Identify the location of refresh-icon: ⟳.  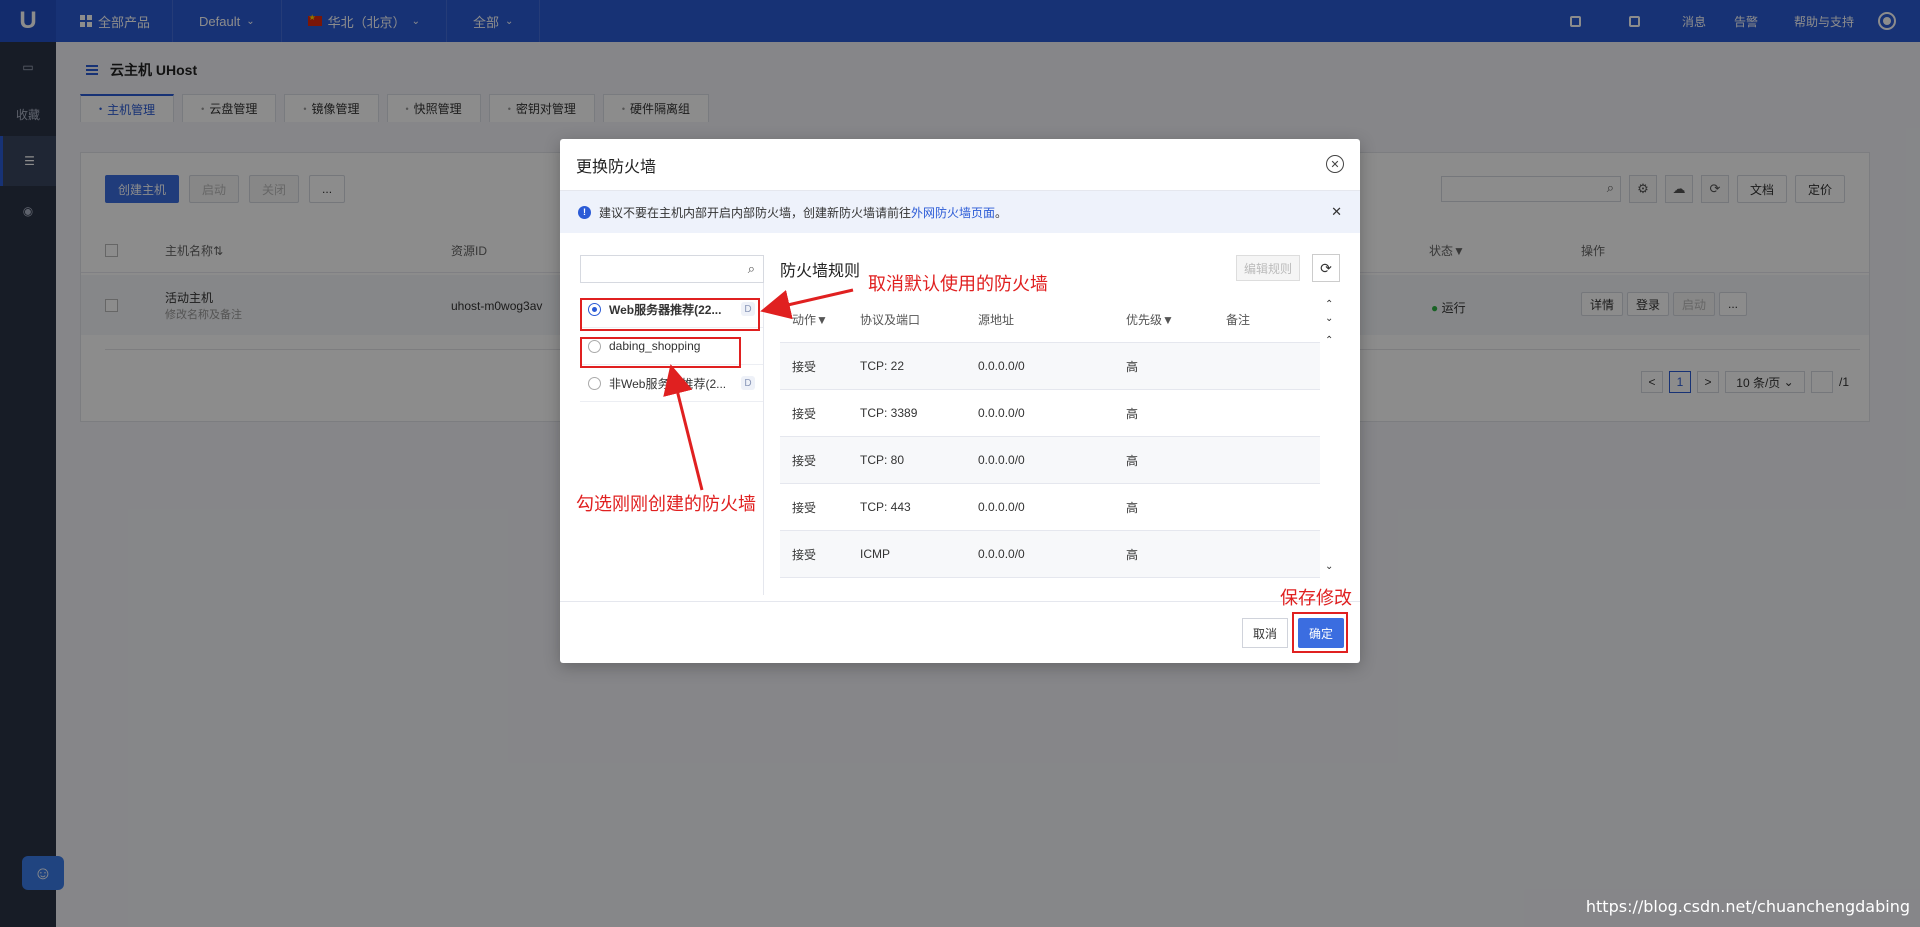
(1326, 267).